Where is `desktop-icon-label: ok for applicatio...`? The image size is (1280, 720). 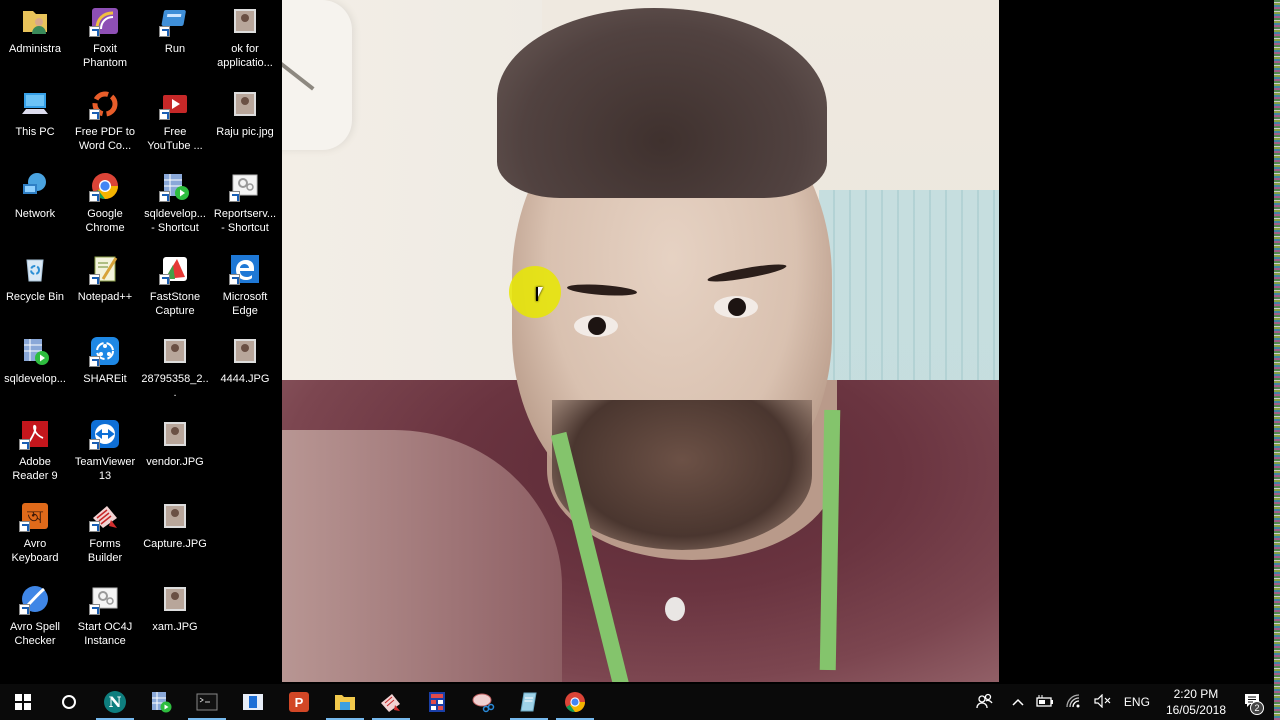
desktop-icon-label: ok for applicatio... is located at coordinates (245, 56).